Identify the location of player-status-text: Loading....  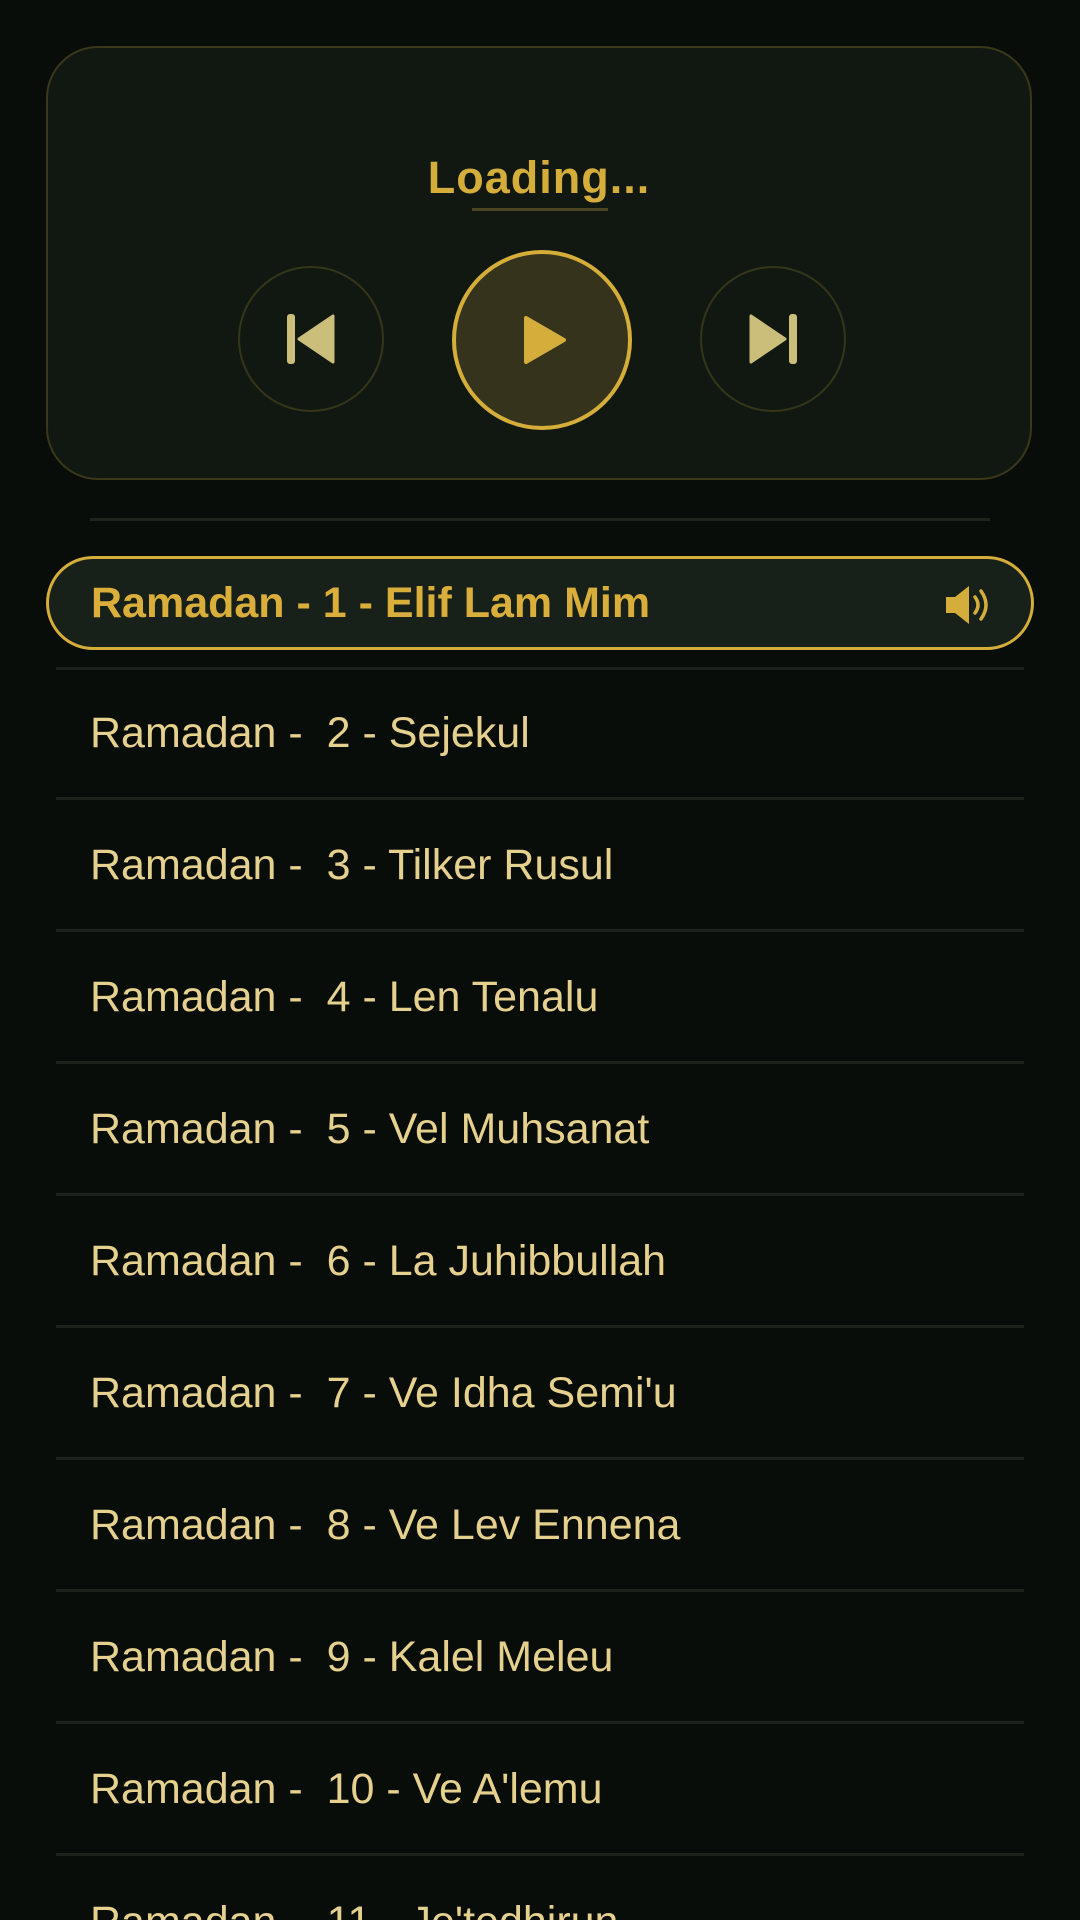
(539, 177).